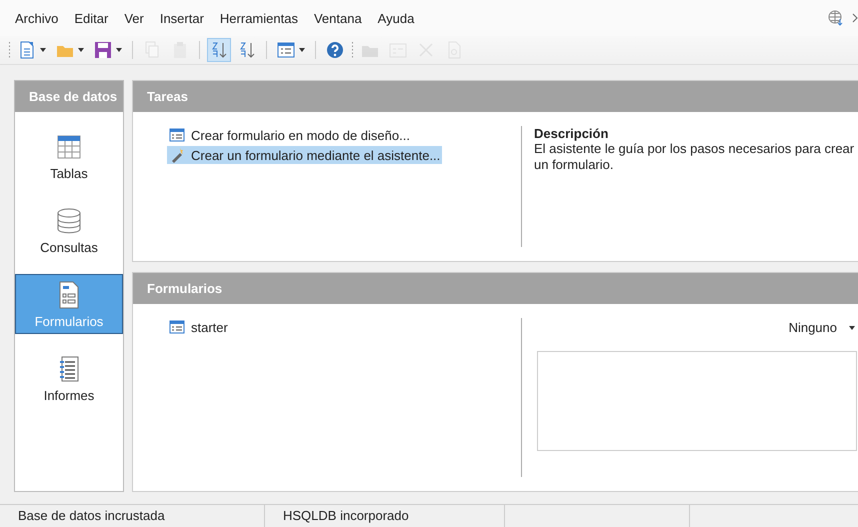 Image resolution: width=858 pixels, height=527 pixels. Describe the element at coordinates (36, 18) in the screenshot. I see `menu-item: Archivo` at that location.